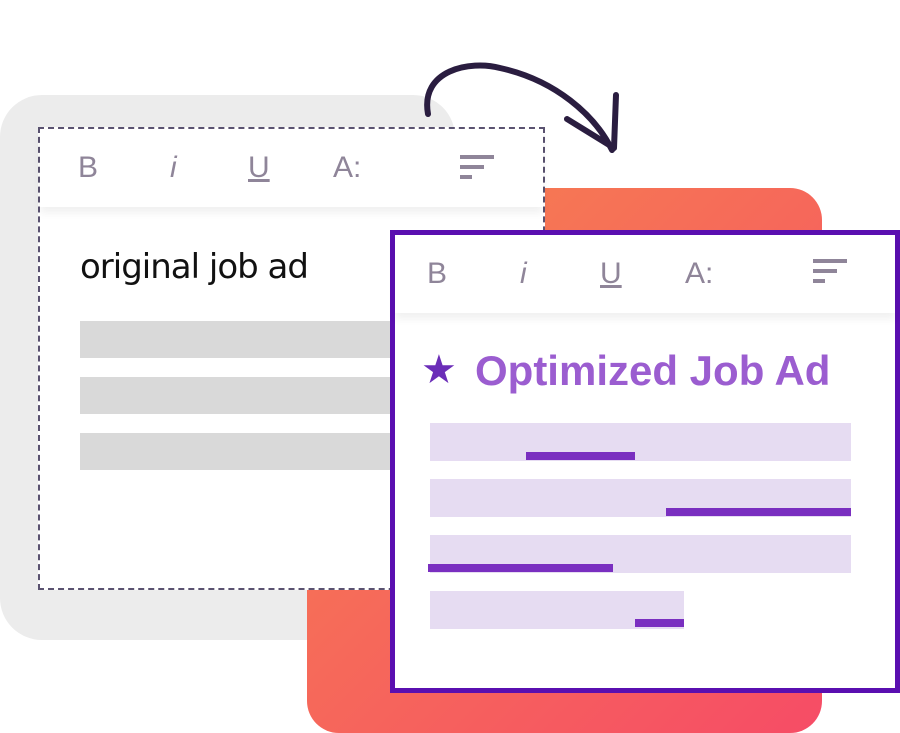  I want to click on optimized-title: Optimized Job Ad, so click(653, 370).